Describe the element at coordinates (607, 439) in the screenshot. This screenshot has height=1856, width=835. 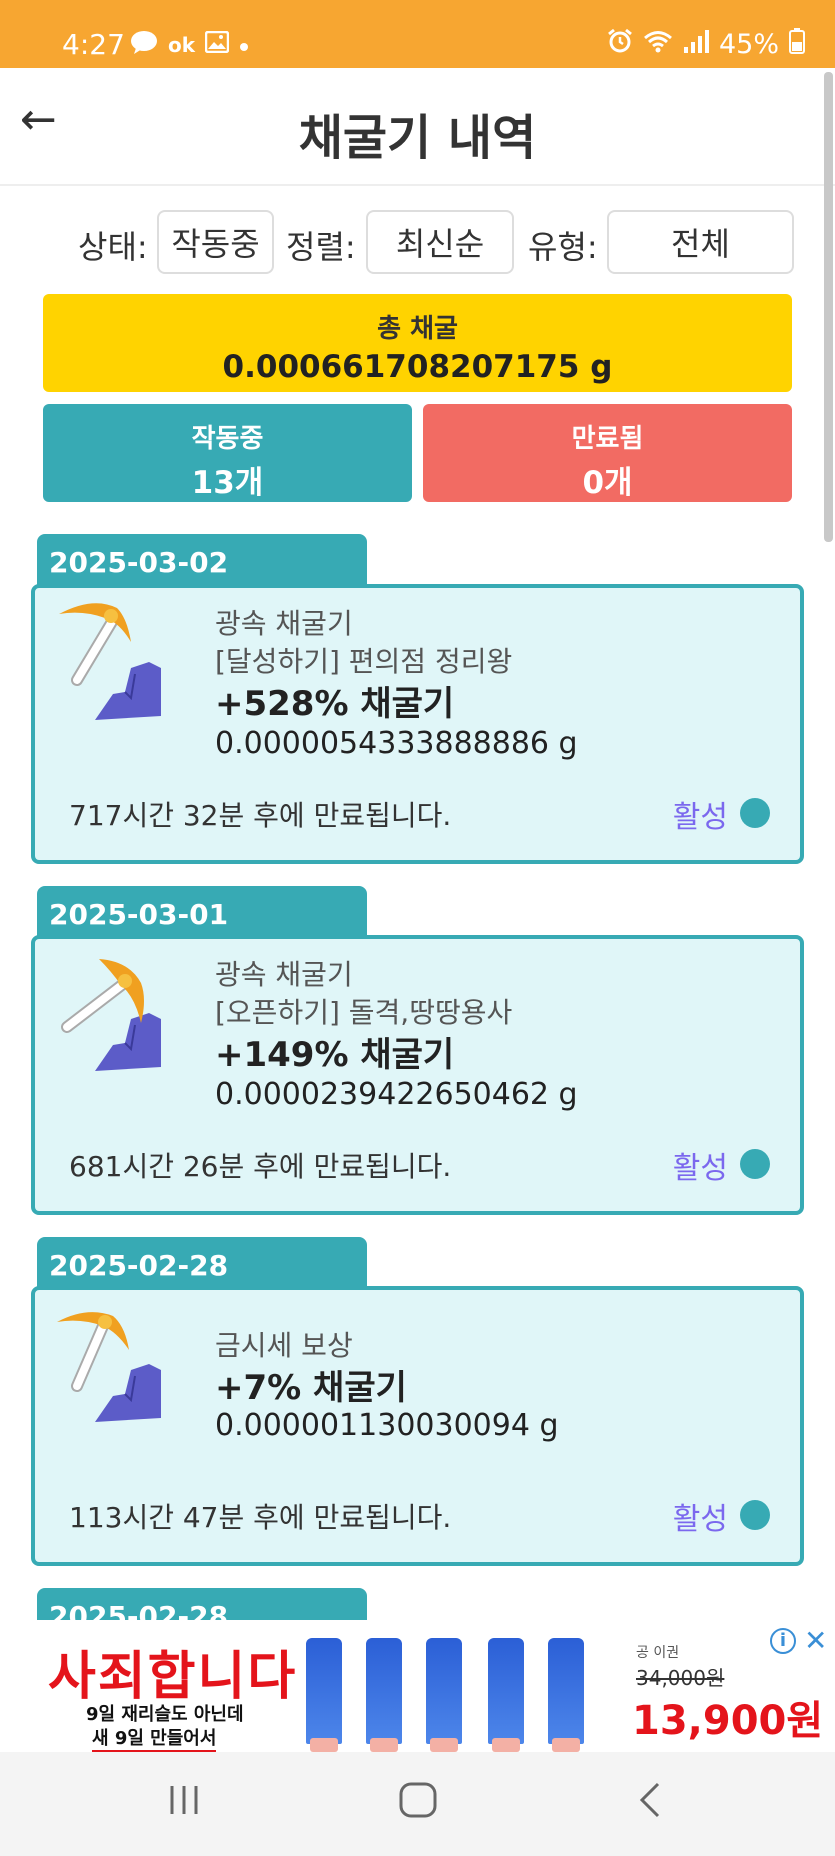
I see `expired-count-label: 만료됨` at that location.